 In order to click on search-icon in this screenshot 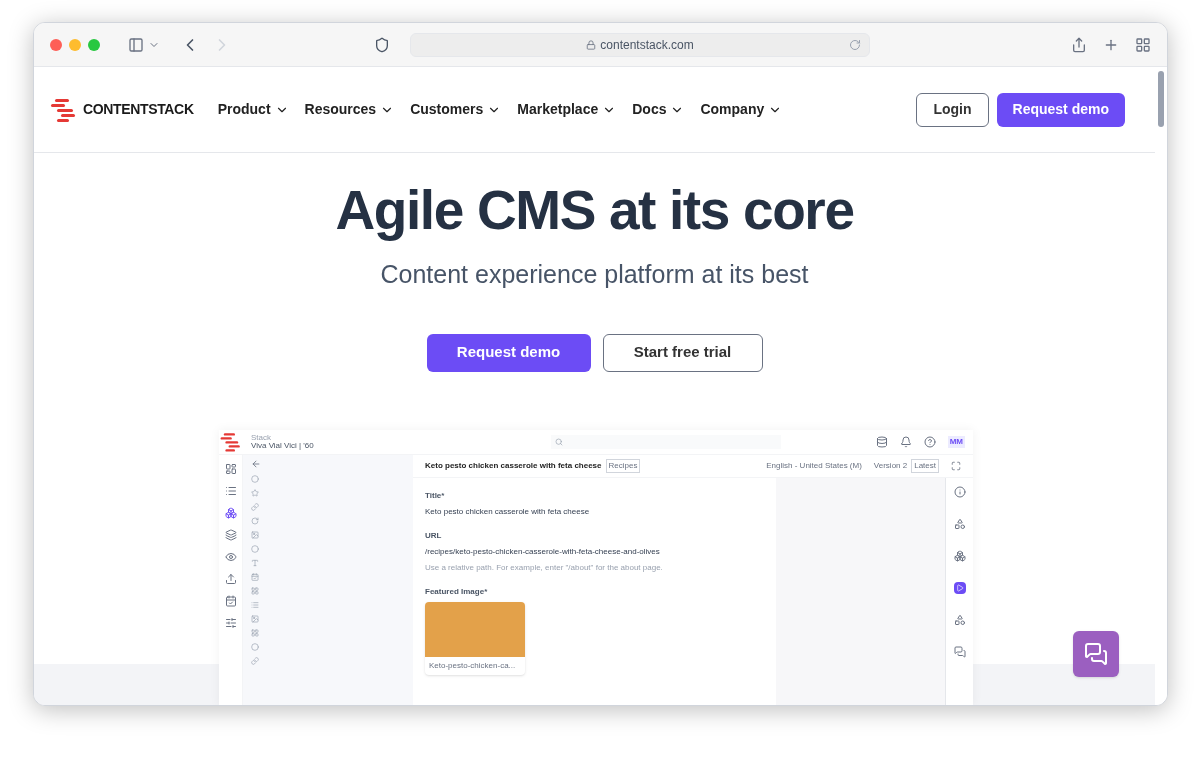, I will do `click(559, 441)`.